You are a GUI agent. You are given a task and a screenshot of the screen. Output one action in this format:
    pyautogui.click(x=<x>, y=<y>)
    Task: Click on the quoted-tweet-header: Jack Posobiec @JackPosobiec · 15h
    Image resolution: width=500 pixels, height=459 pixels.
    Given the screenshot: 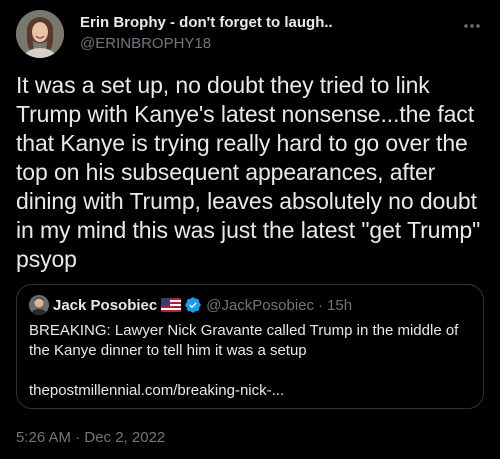 What is the action you would take?
    pyautogui.click(x=250, y=305)
    